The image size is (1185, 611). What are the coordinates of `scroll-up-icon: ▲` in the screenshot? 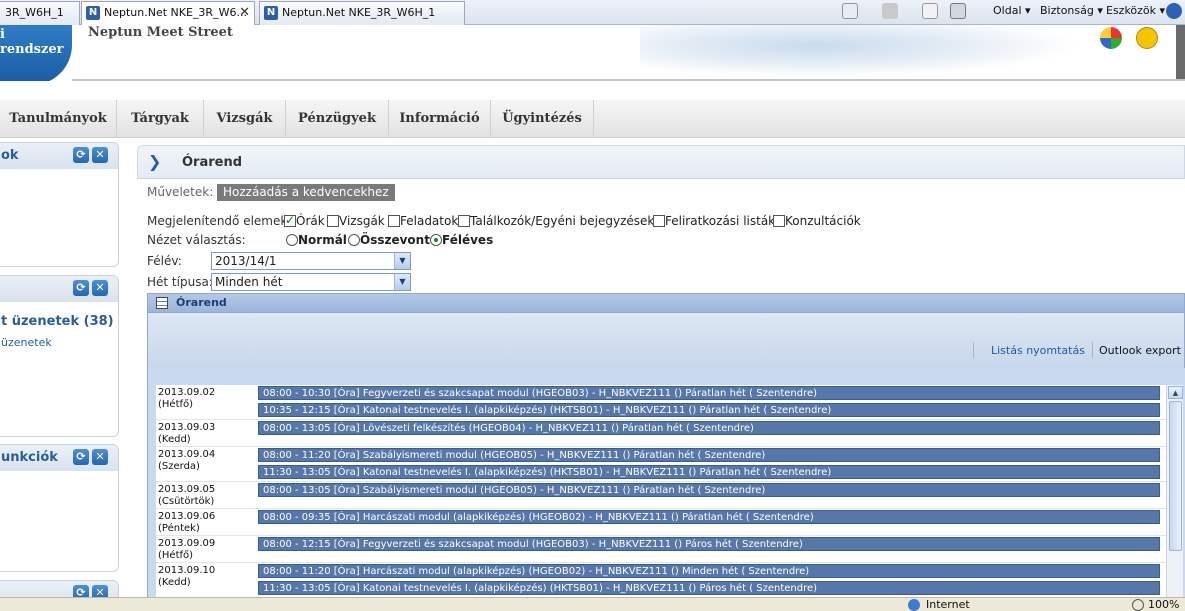 It's located at (1175, 392).